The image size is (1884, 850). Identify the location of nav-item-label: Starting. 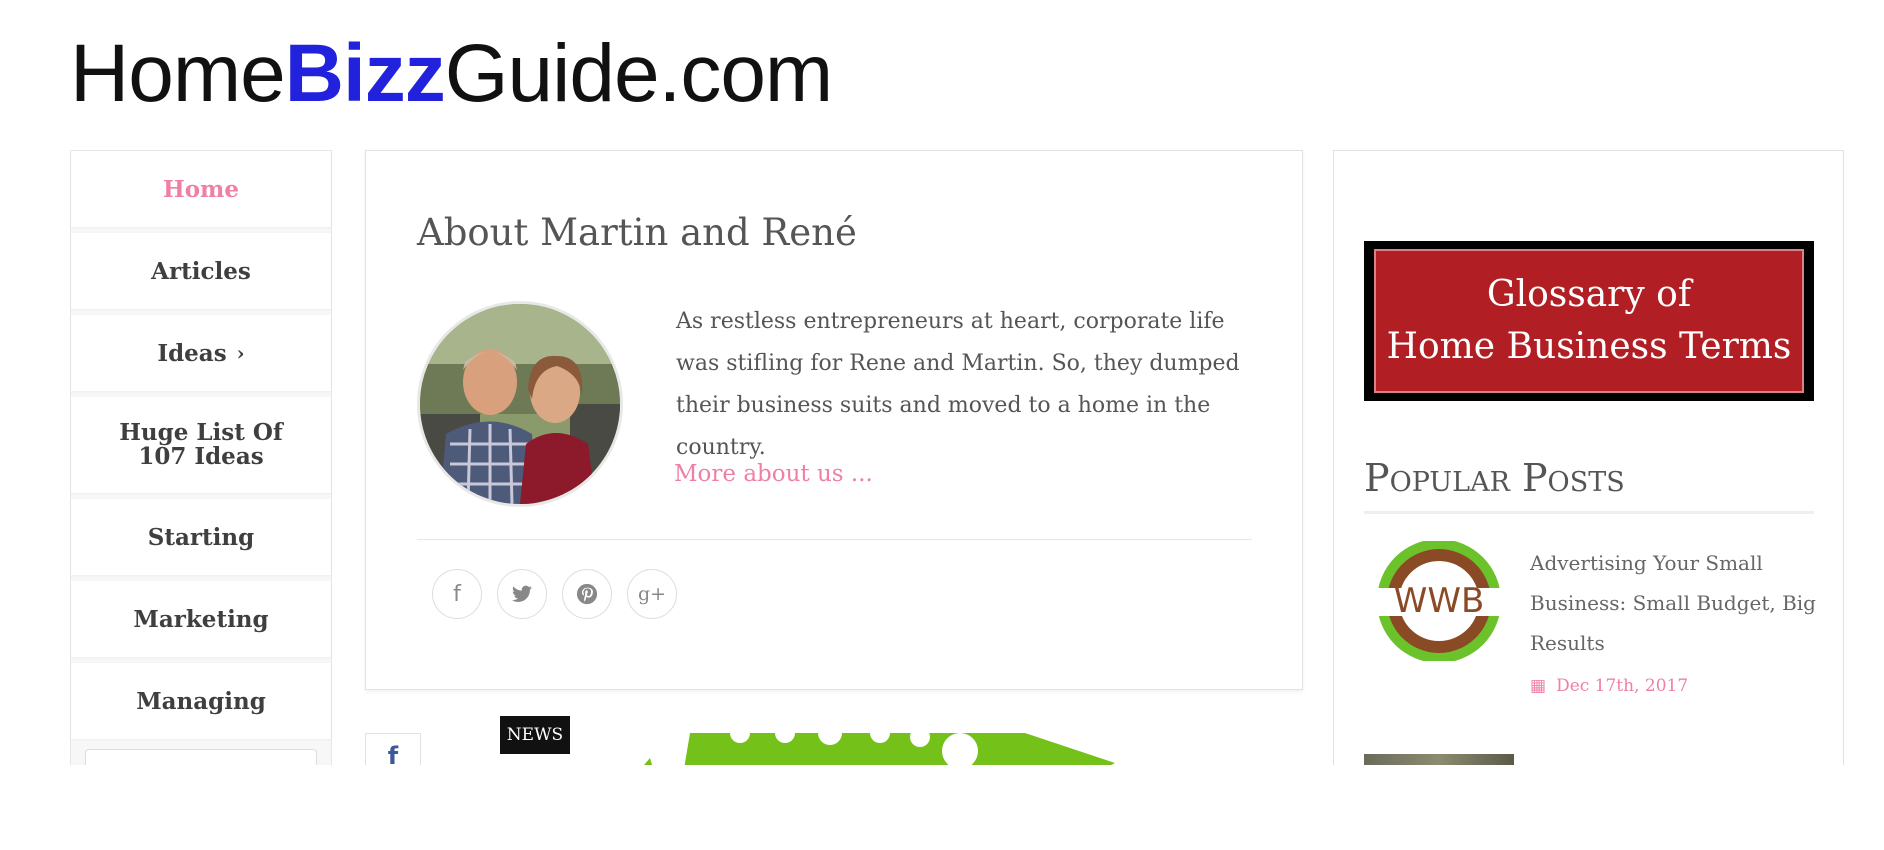
(201, 537).